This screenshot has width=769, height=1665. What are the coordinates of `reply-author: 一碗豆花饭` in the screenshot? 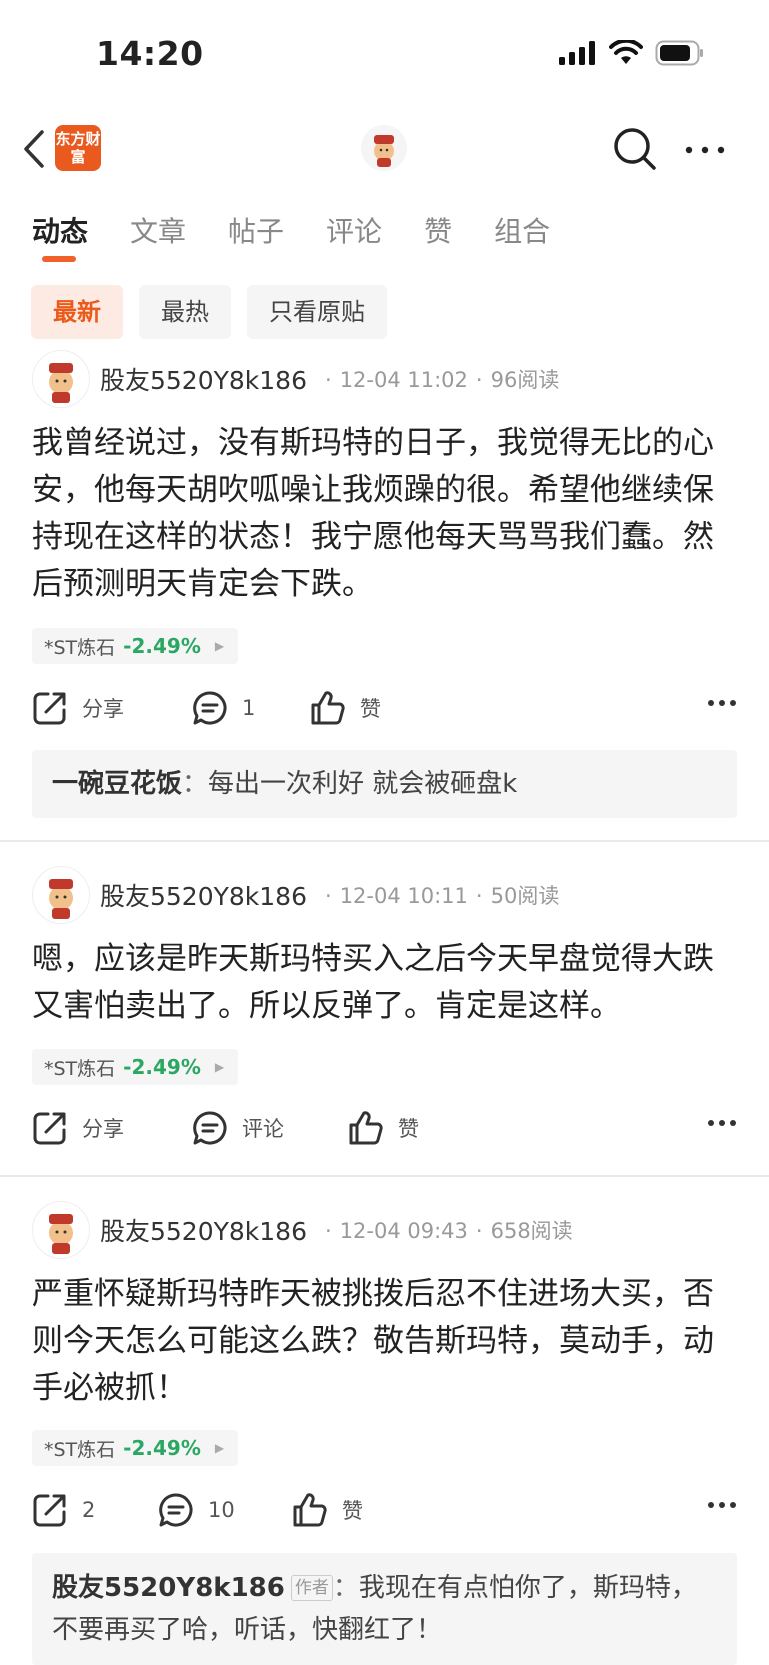 It's located at (117, 784).